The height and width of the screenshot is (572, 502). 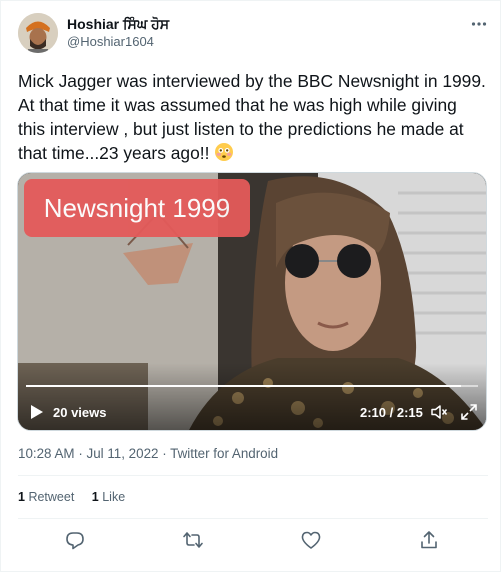 What do you see at coordinates (224, 152) in the screenshot?
I see `flushed-face-icon` at bounding box center [224, 152].